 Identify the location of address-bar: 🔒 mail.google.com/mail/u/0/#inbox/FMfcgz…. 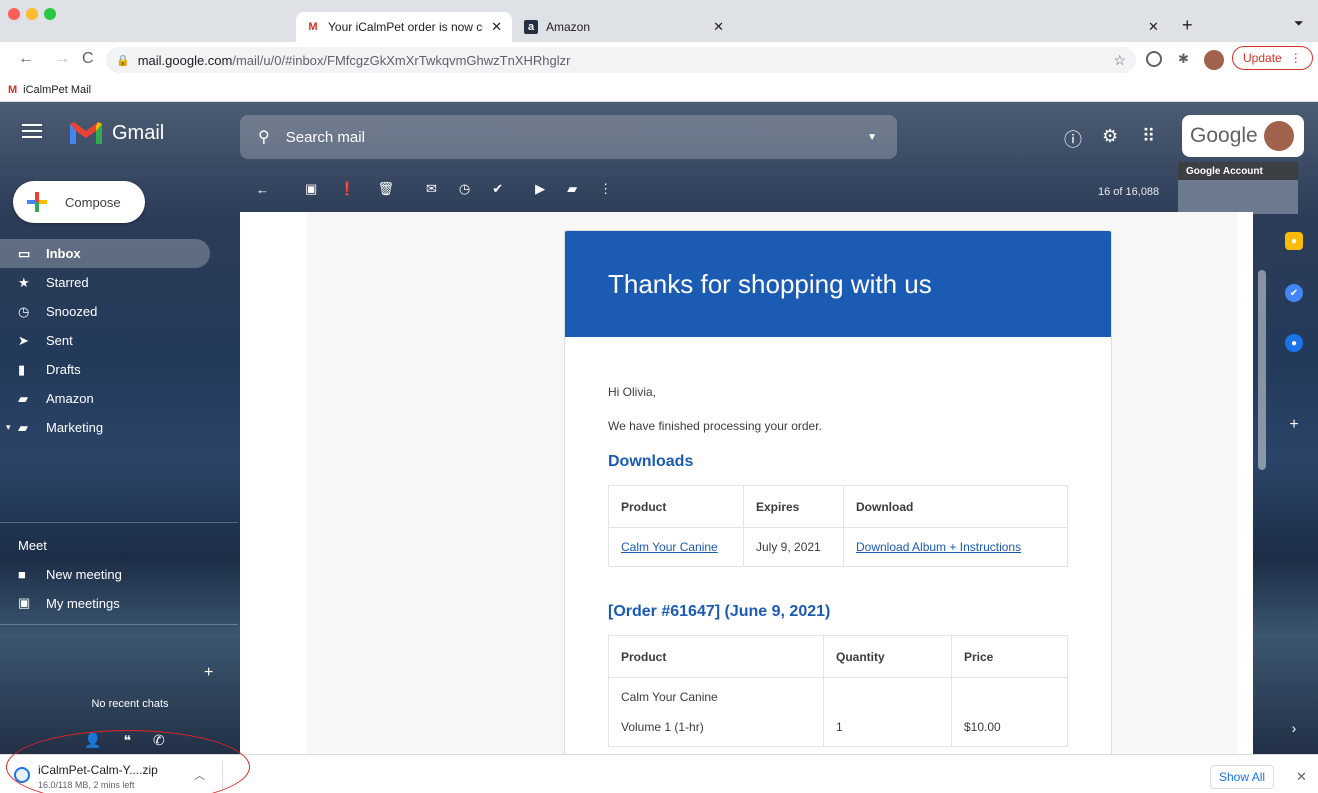
(621, 60).